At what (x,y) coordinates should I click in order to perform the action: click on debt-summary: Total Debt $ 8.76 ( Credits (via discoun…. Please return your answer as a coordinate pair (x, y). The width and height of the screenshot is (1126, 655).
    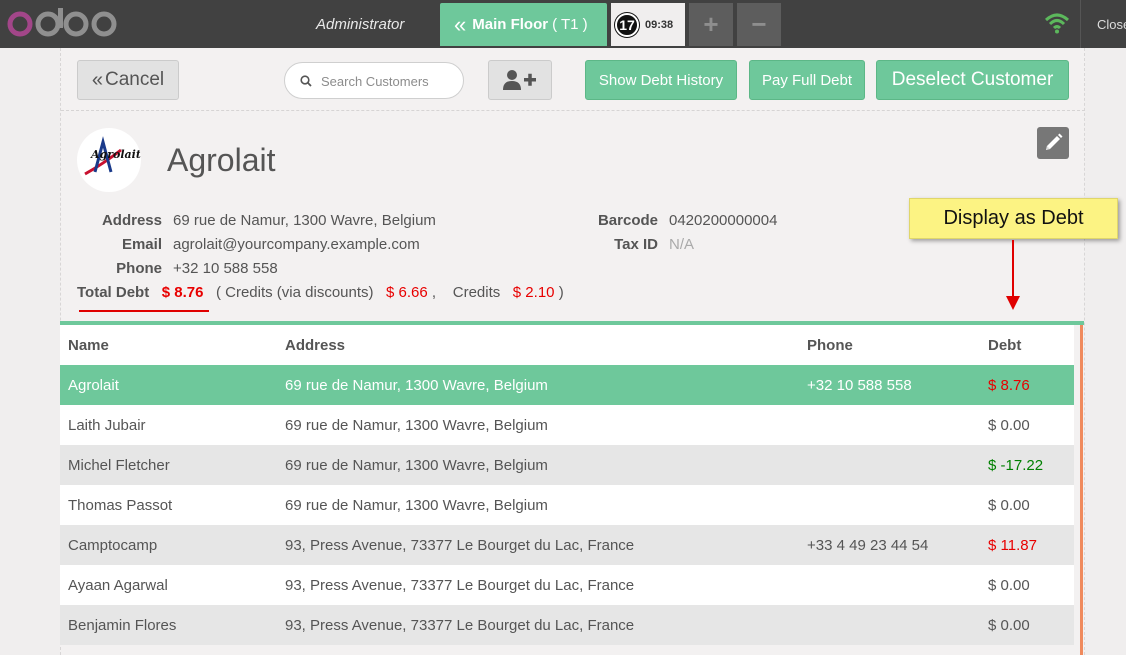
    Looking at the image, I should click on (320, 292).